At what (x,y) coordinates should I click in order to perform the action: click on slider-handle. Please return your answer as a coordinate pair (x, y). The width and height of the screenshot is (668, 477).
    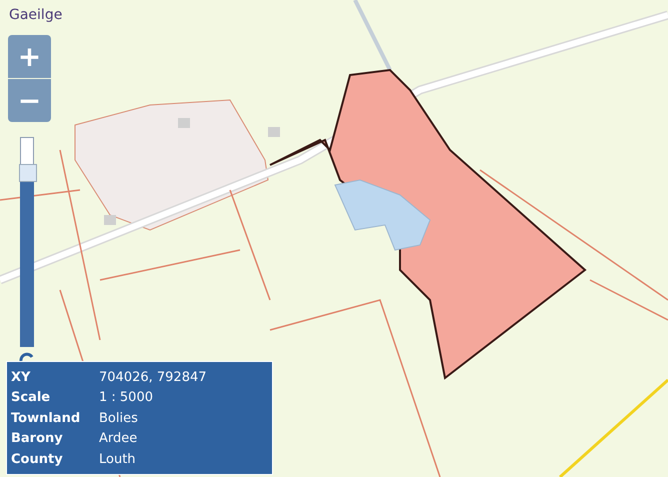
    Looking at the image, I should click on (28, 173).